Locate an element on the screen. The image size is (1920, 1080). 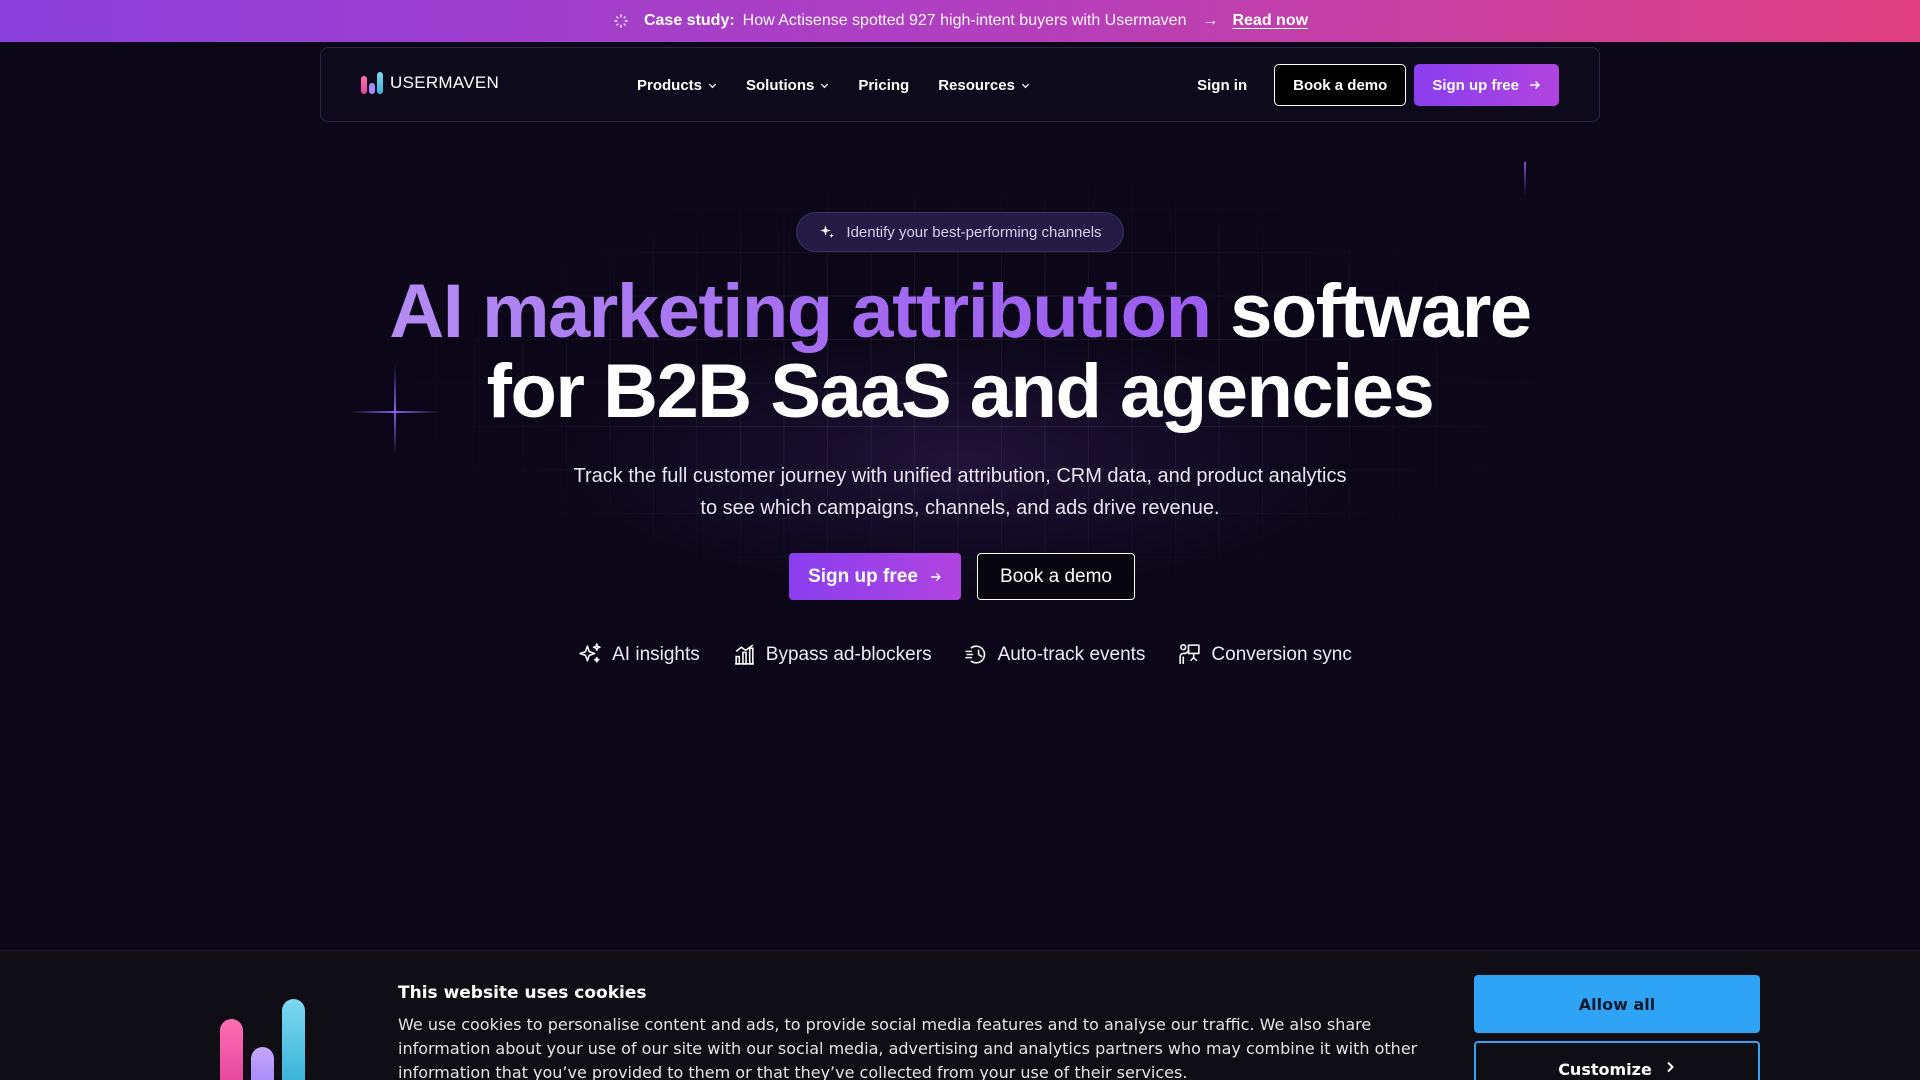
nav-item-solutions: Solutions is located at coordinates (787, 85).